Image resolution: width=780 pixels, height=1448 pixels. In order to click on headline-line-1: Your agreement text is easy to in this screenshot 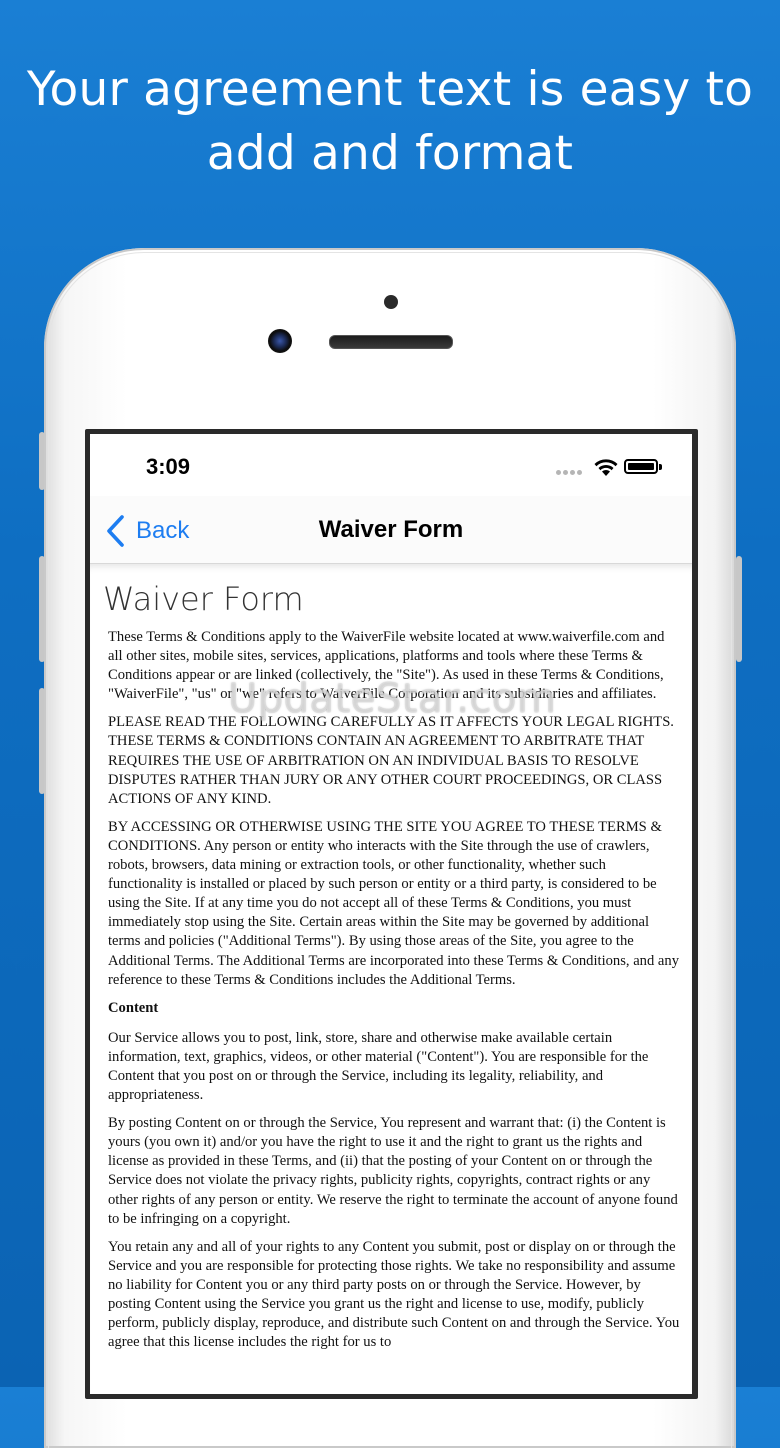, I will do `click(390, 89)`.